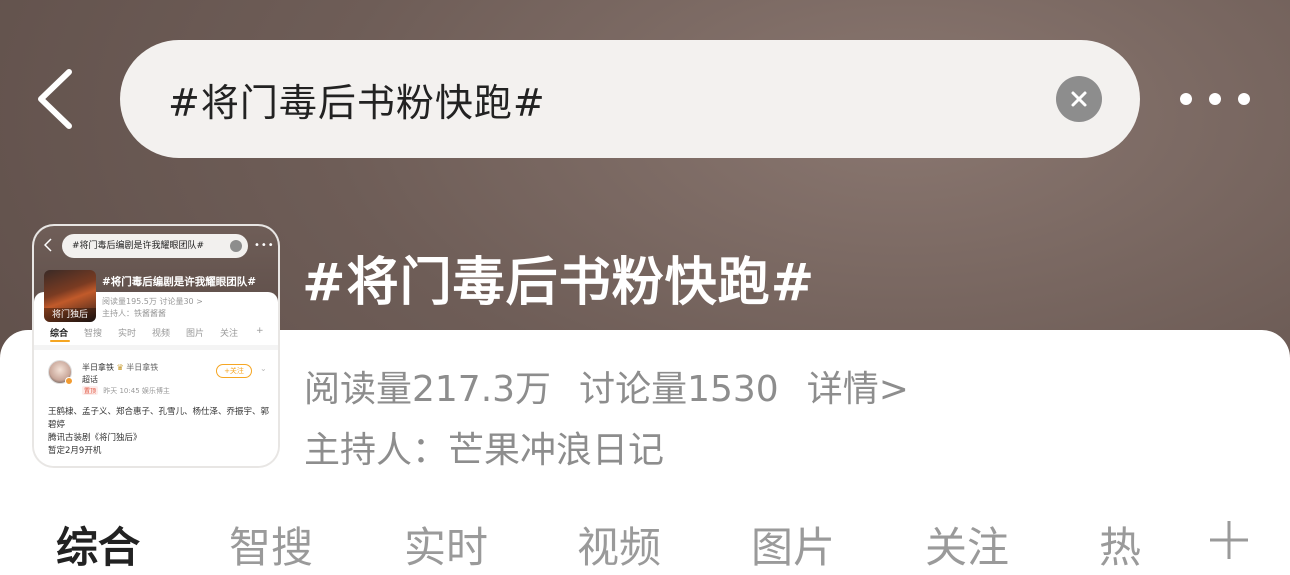 The height and width of the screenshot is (575, 1290). What do you see at coordinates (612, 99) in the screenshot?
I see `search-input: #将门毒后书粉快跑#` at bounding box center [612, 99].